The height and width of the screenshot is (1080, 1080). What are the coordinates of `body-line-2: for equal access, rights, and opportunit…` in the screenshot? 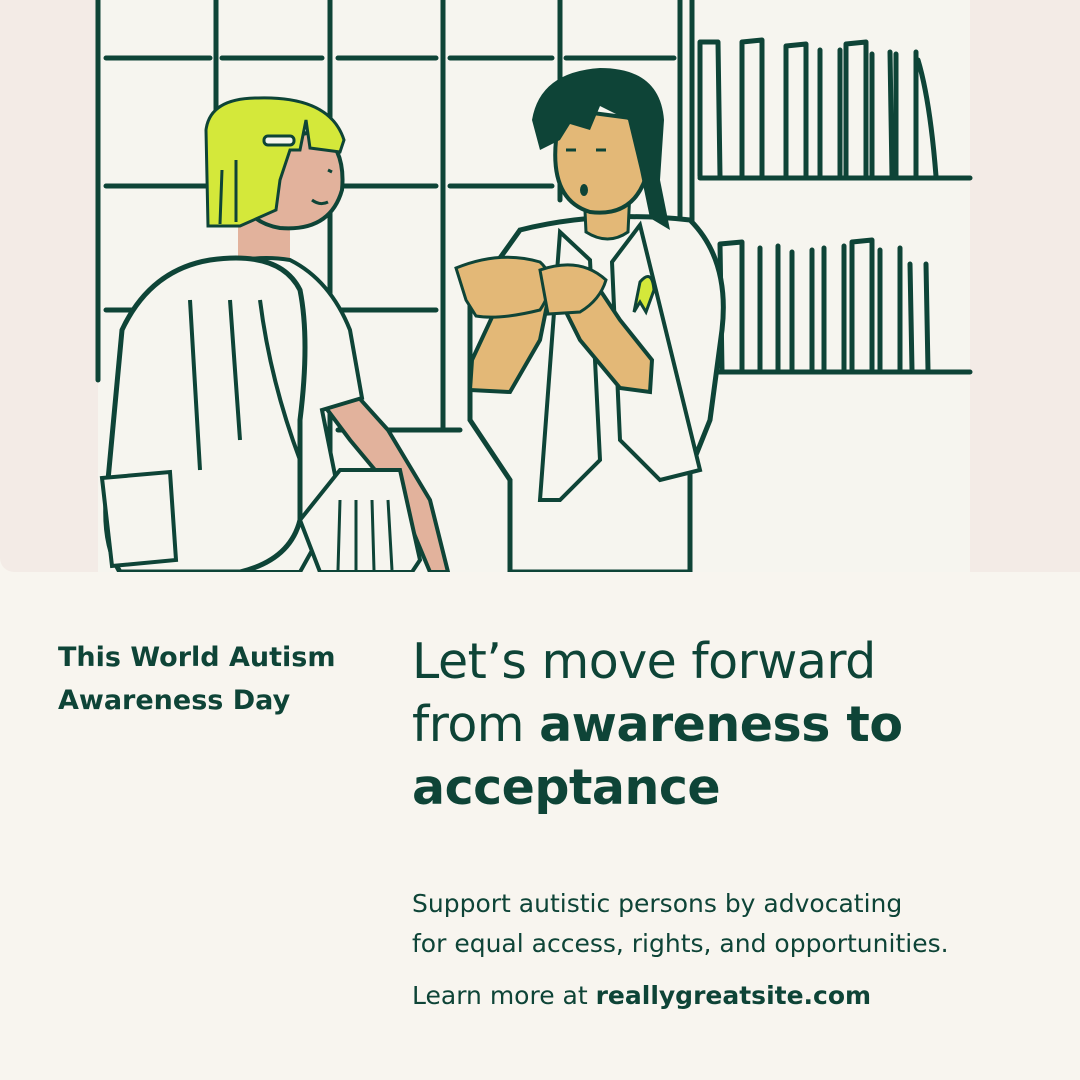 It's located at (680, 943).